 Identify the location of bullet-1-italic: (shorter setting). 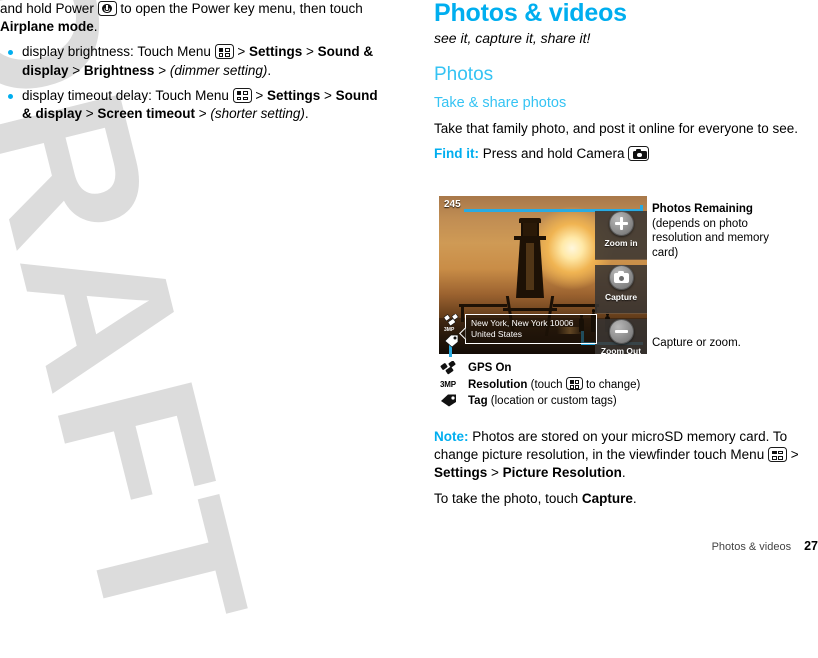
(257, 114).